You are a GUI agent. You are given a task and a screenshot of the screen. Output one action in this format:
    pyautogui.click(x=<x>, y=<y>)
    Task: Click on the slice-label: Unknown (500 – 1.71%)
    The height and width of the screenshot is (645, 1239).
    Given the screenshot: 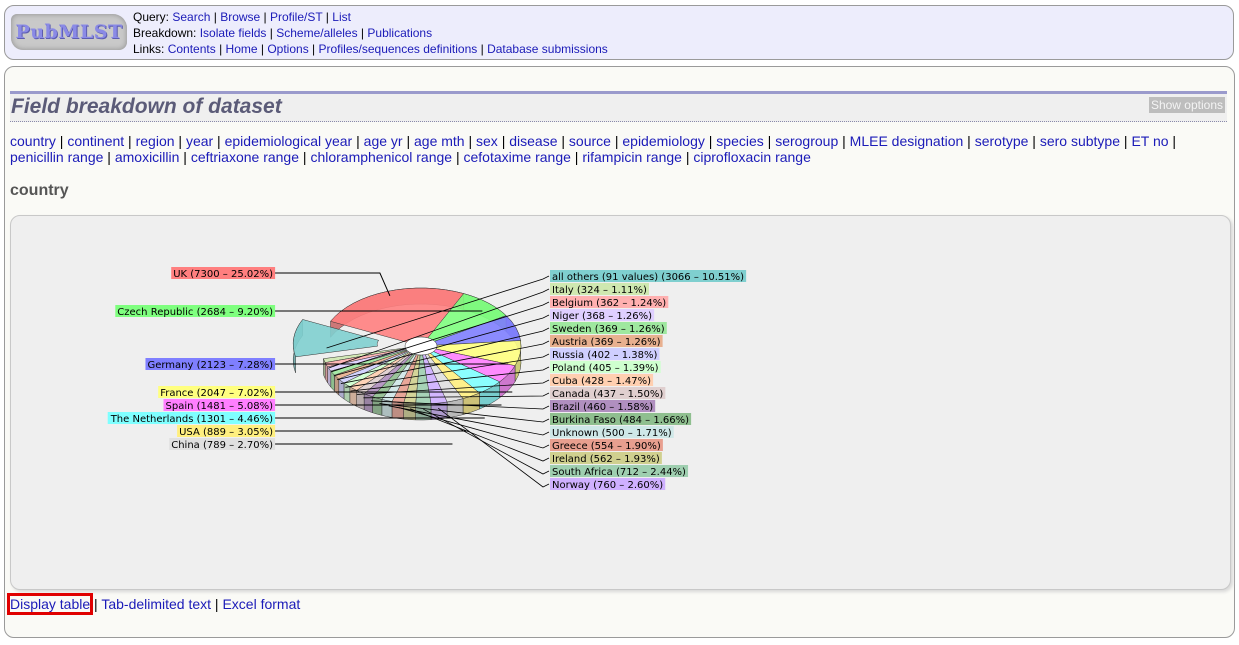 What is the action you would take?
    pyautogui.click(x=612, y=433)
    